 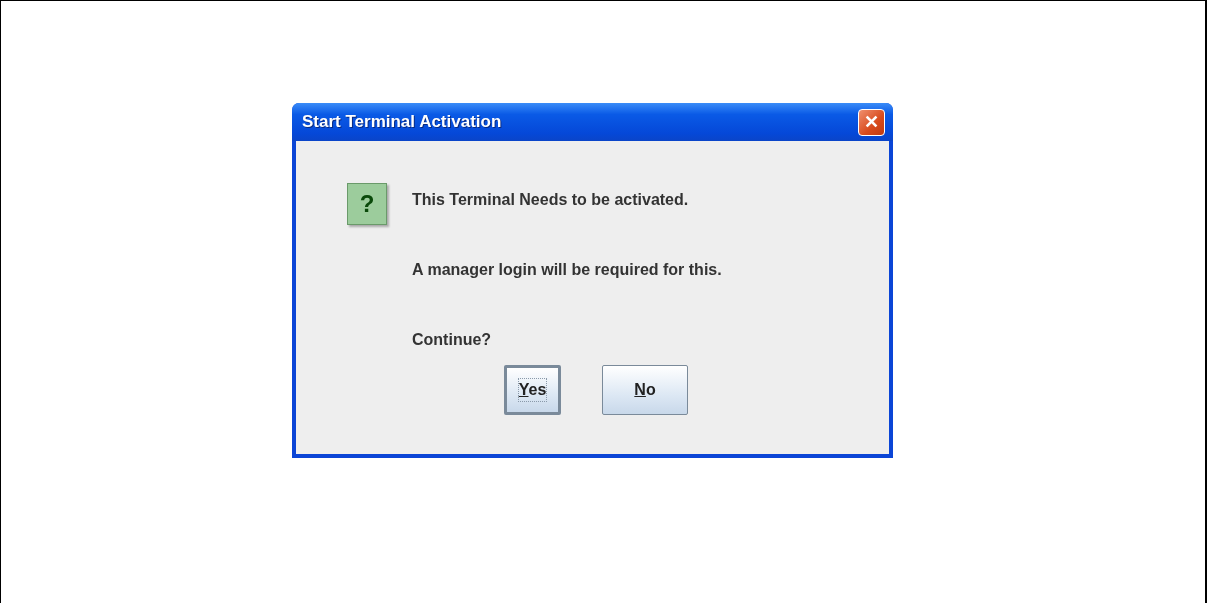 What do you see at coordinates (551, 200) in the screenshot?
I see `message-text: This Terminal Needs to be activated.` at bounding box center [551, 200].